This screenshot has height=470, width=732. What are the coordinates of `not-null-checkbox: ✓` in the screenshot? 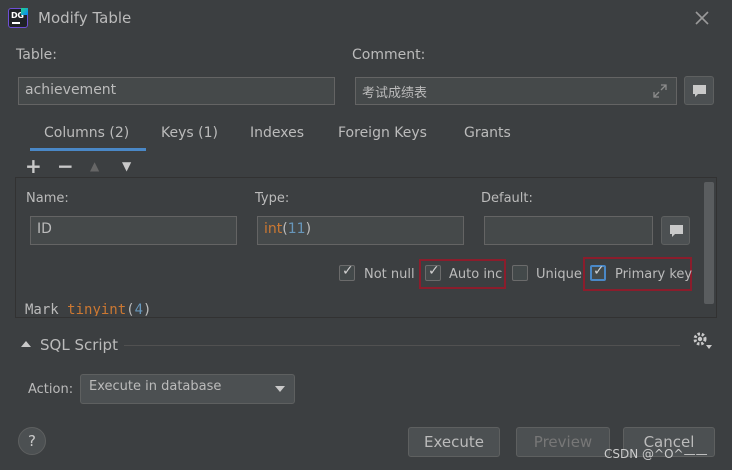 It's located at (347, 272).